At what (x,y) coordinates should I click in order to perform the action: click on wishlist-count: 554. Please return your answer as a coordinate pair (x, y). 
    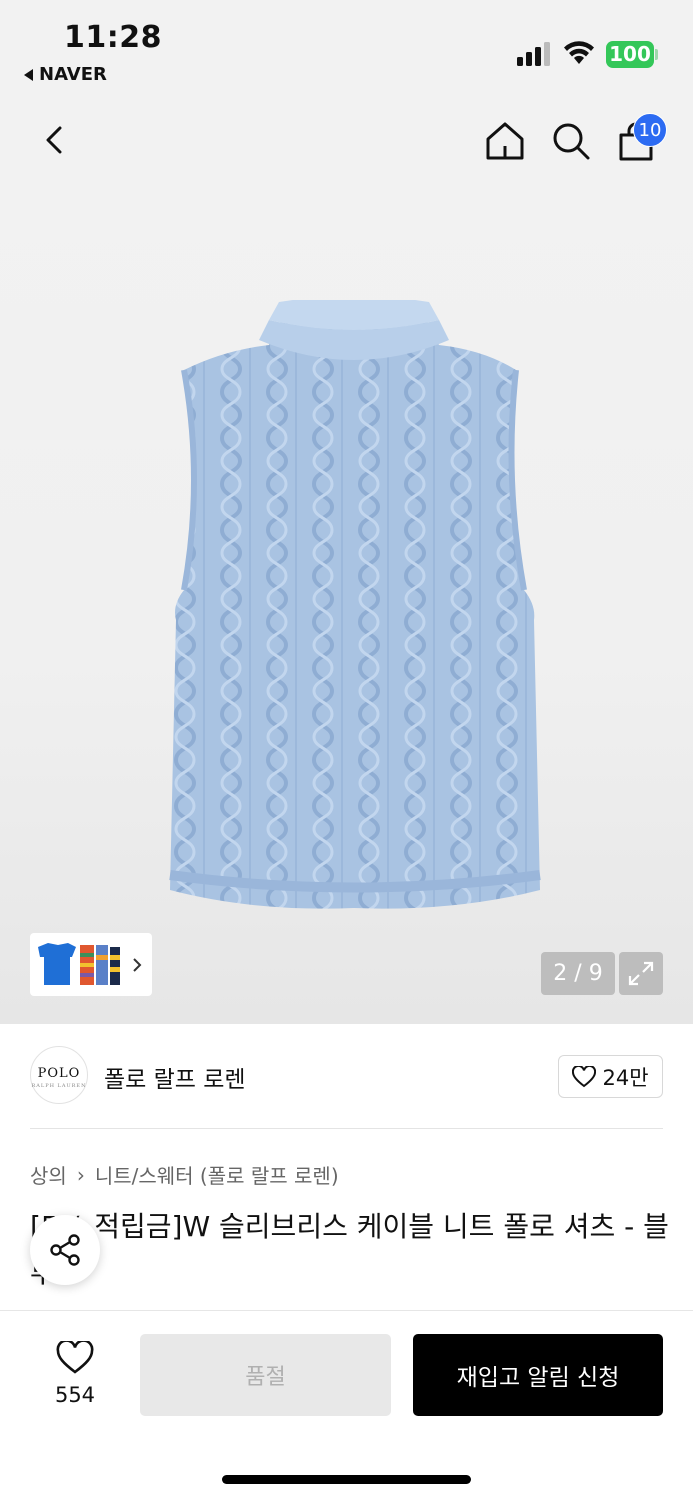
    Looking at the image, I should click on (75, 1395).